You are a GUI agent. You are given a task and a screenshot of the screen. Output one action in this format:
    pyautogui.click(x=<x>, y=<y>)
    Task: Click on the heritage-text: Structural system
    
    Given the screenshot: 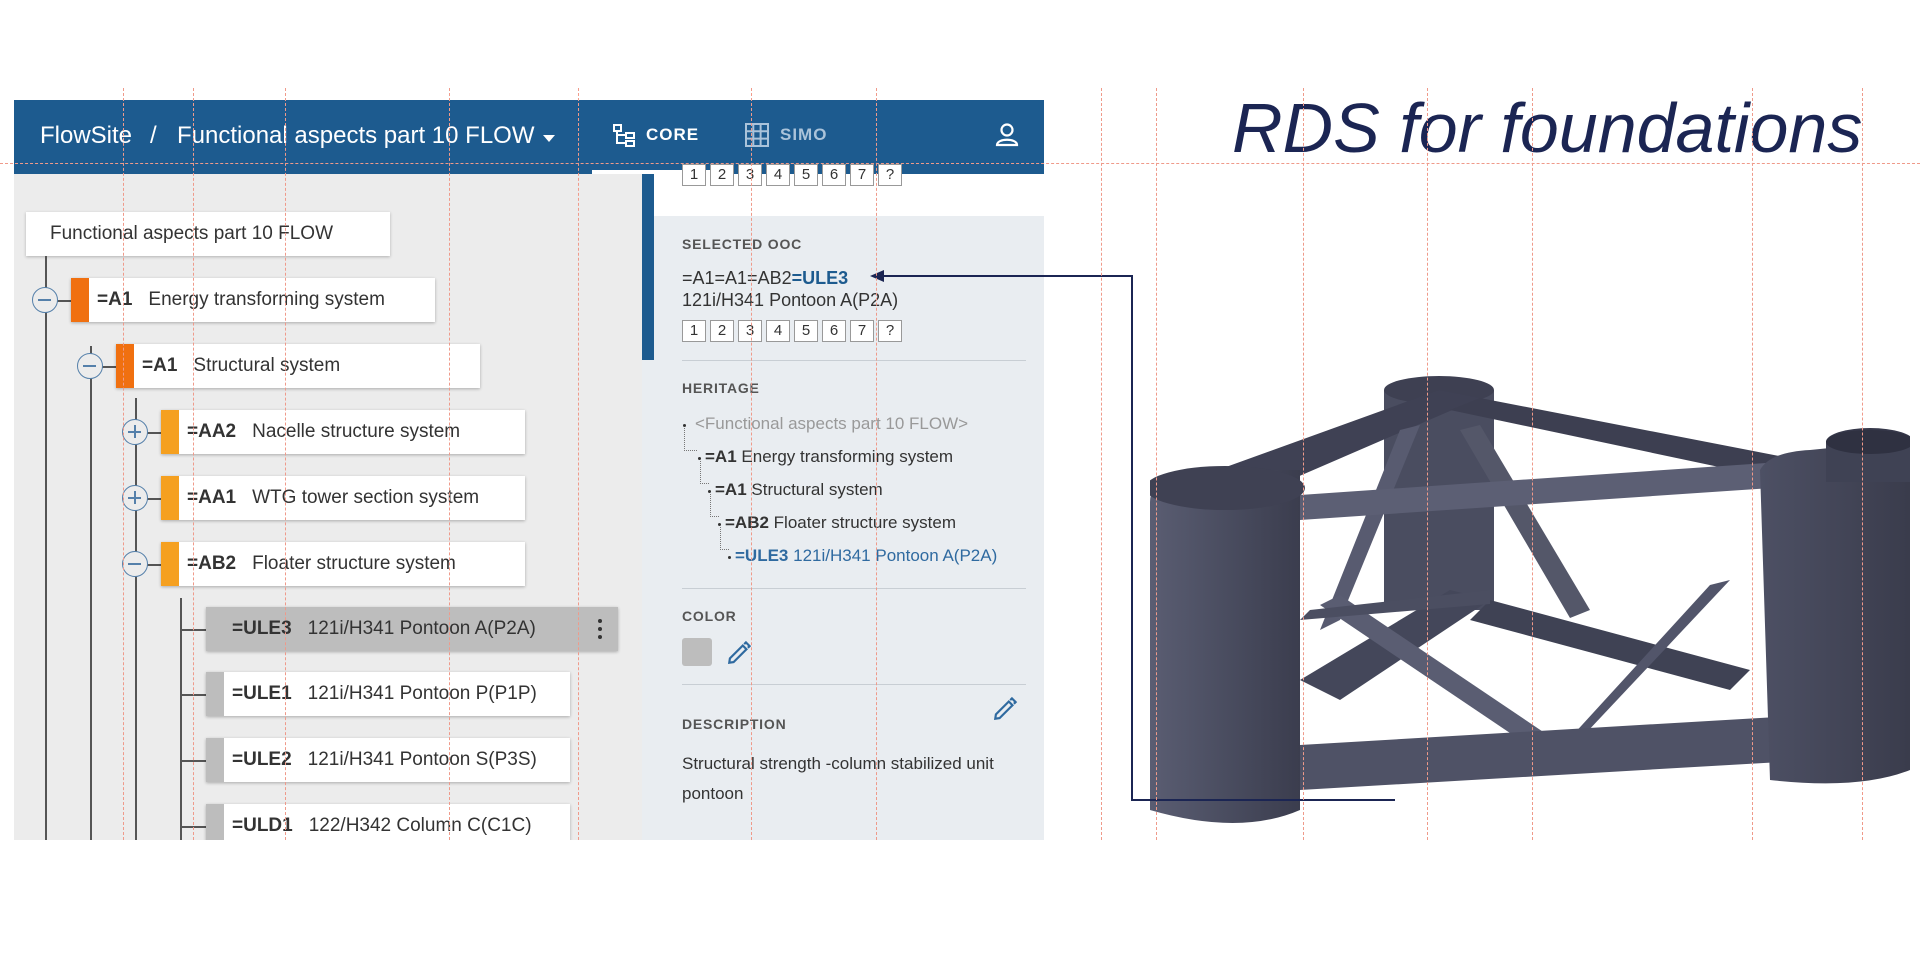 What is the action you would take?
    pyautogui.click(x=817, y=489)
    